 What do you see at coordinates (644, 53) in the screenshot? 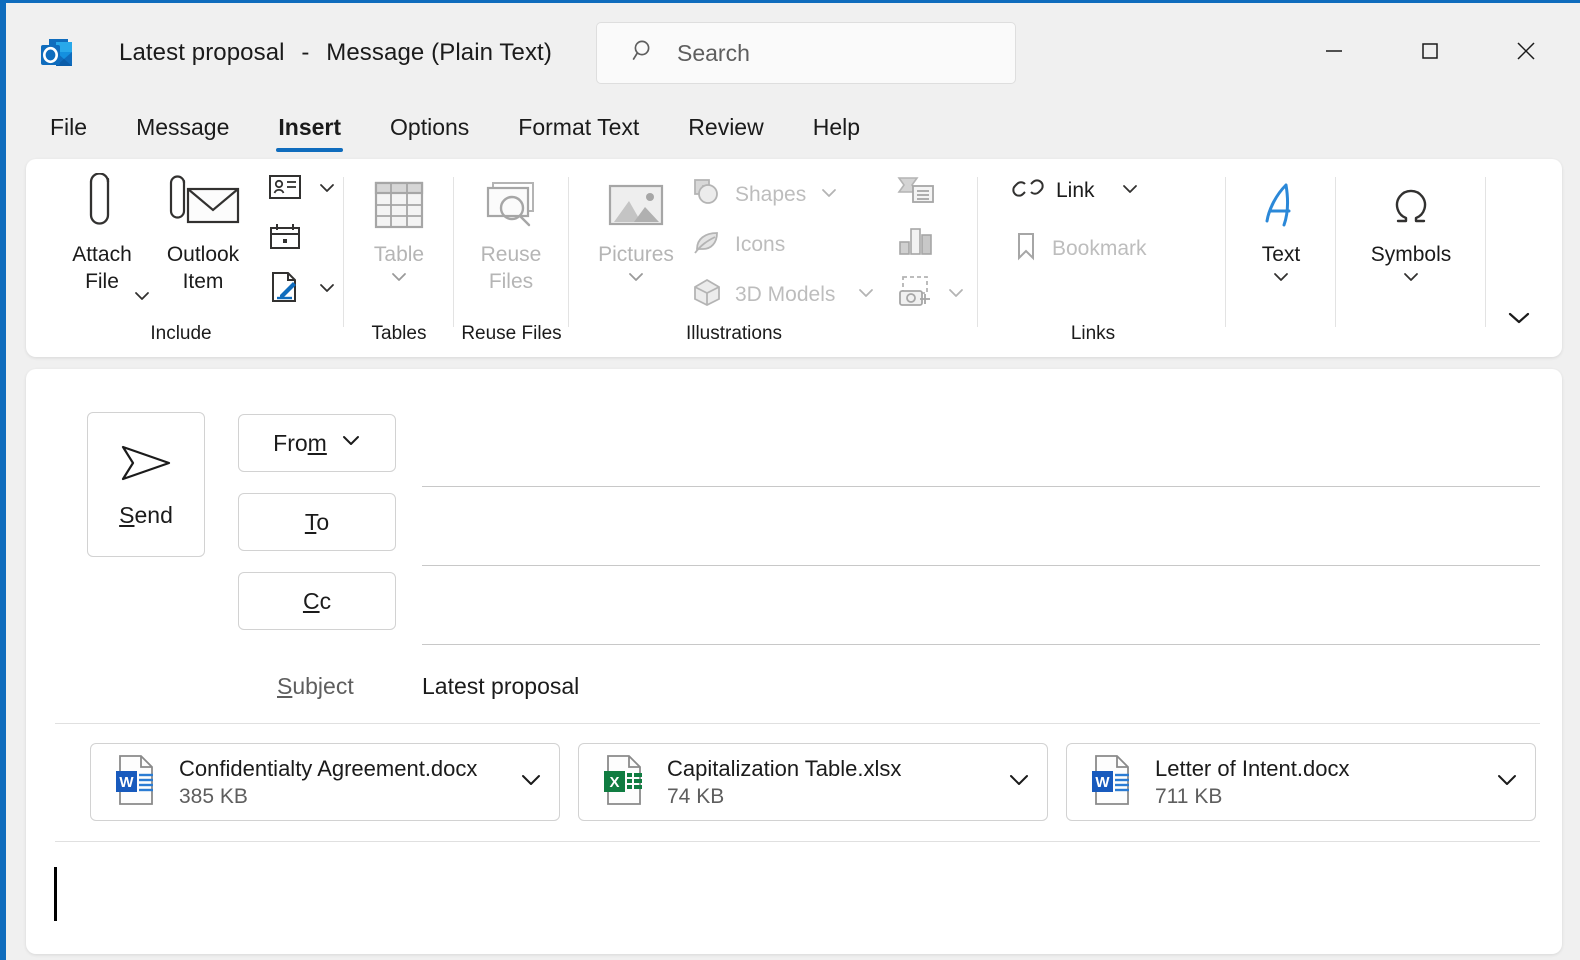
I see `search-icon` at bounding box center [644, 53].